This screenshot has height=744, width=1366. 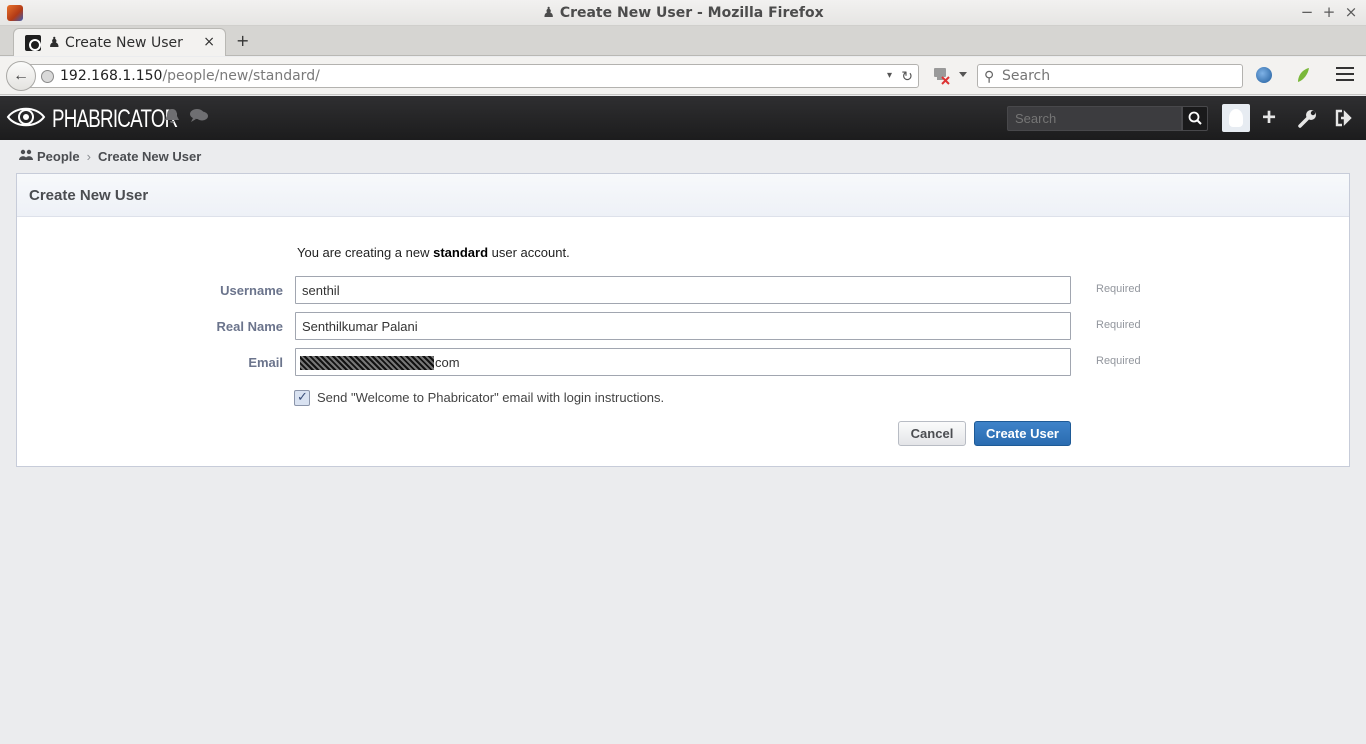 What do you see at coordinates (111, 76) in the screenshot?
I see `url-host: 192.168.1.150` at bounding box center [111, 76].